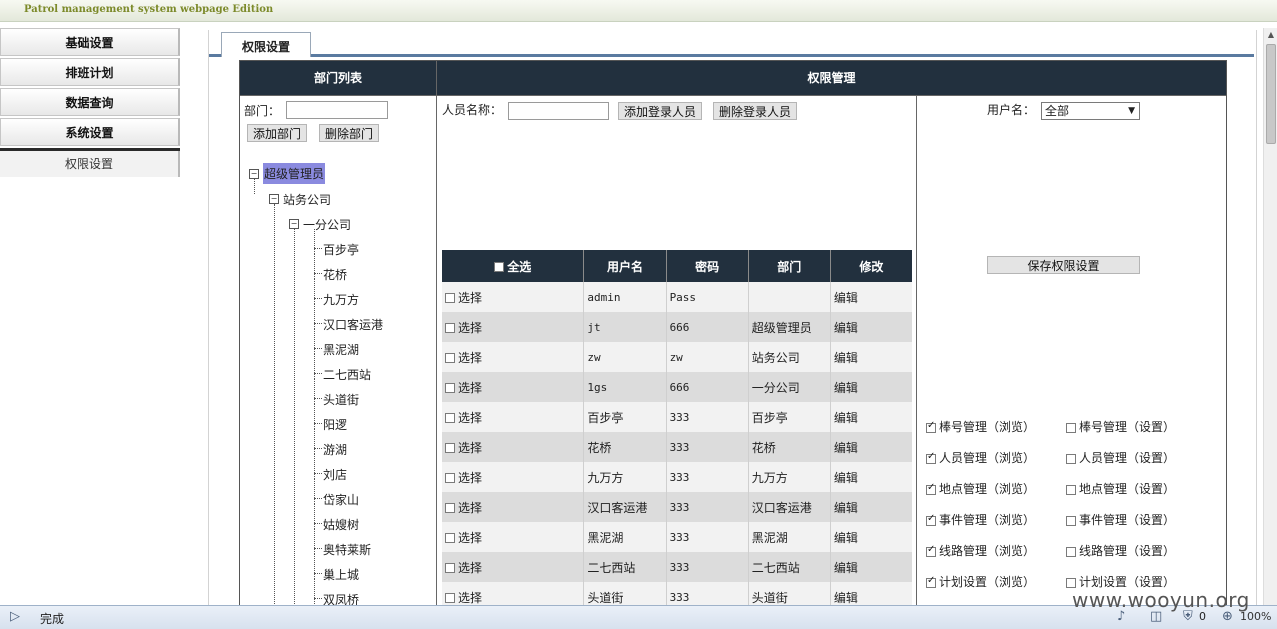  I want to click on tree-node-root: 超级管理员, so click(294, 173).